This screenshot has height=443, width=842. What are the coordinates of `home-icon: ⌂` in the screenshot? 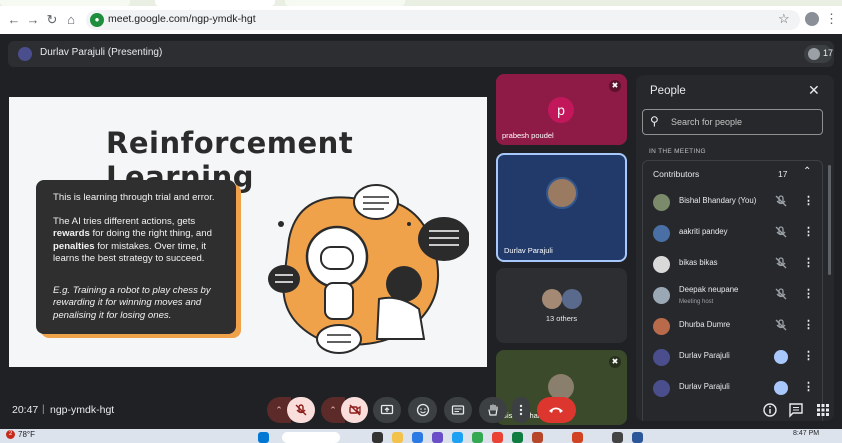 It's located at (71, 20).